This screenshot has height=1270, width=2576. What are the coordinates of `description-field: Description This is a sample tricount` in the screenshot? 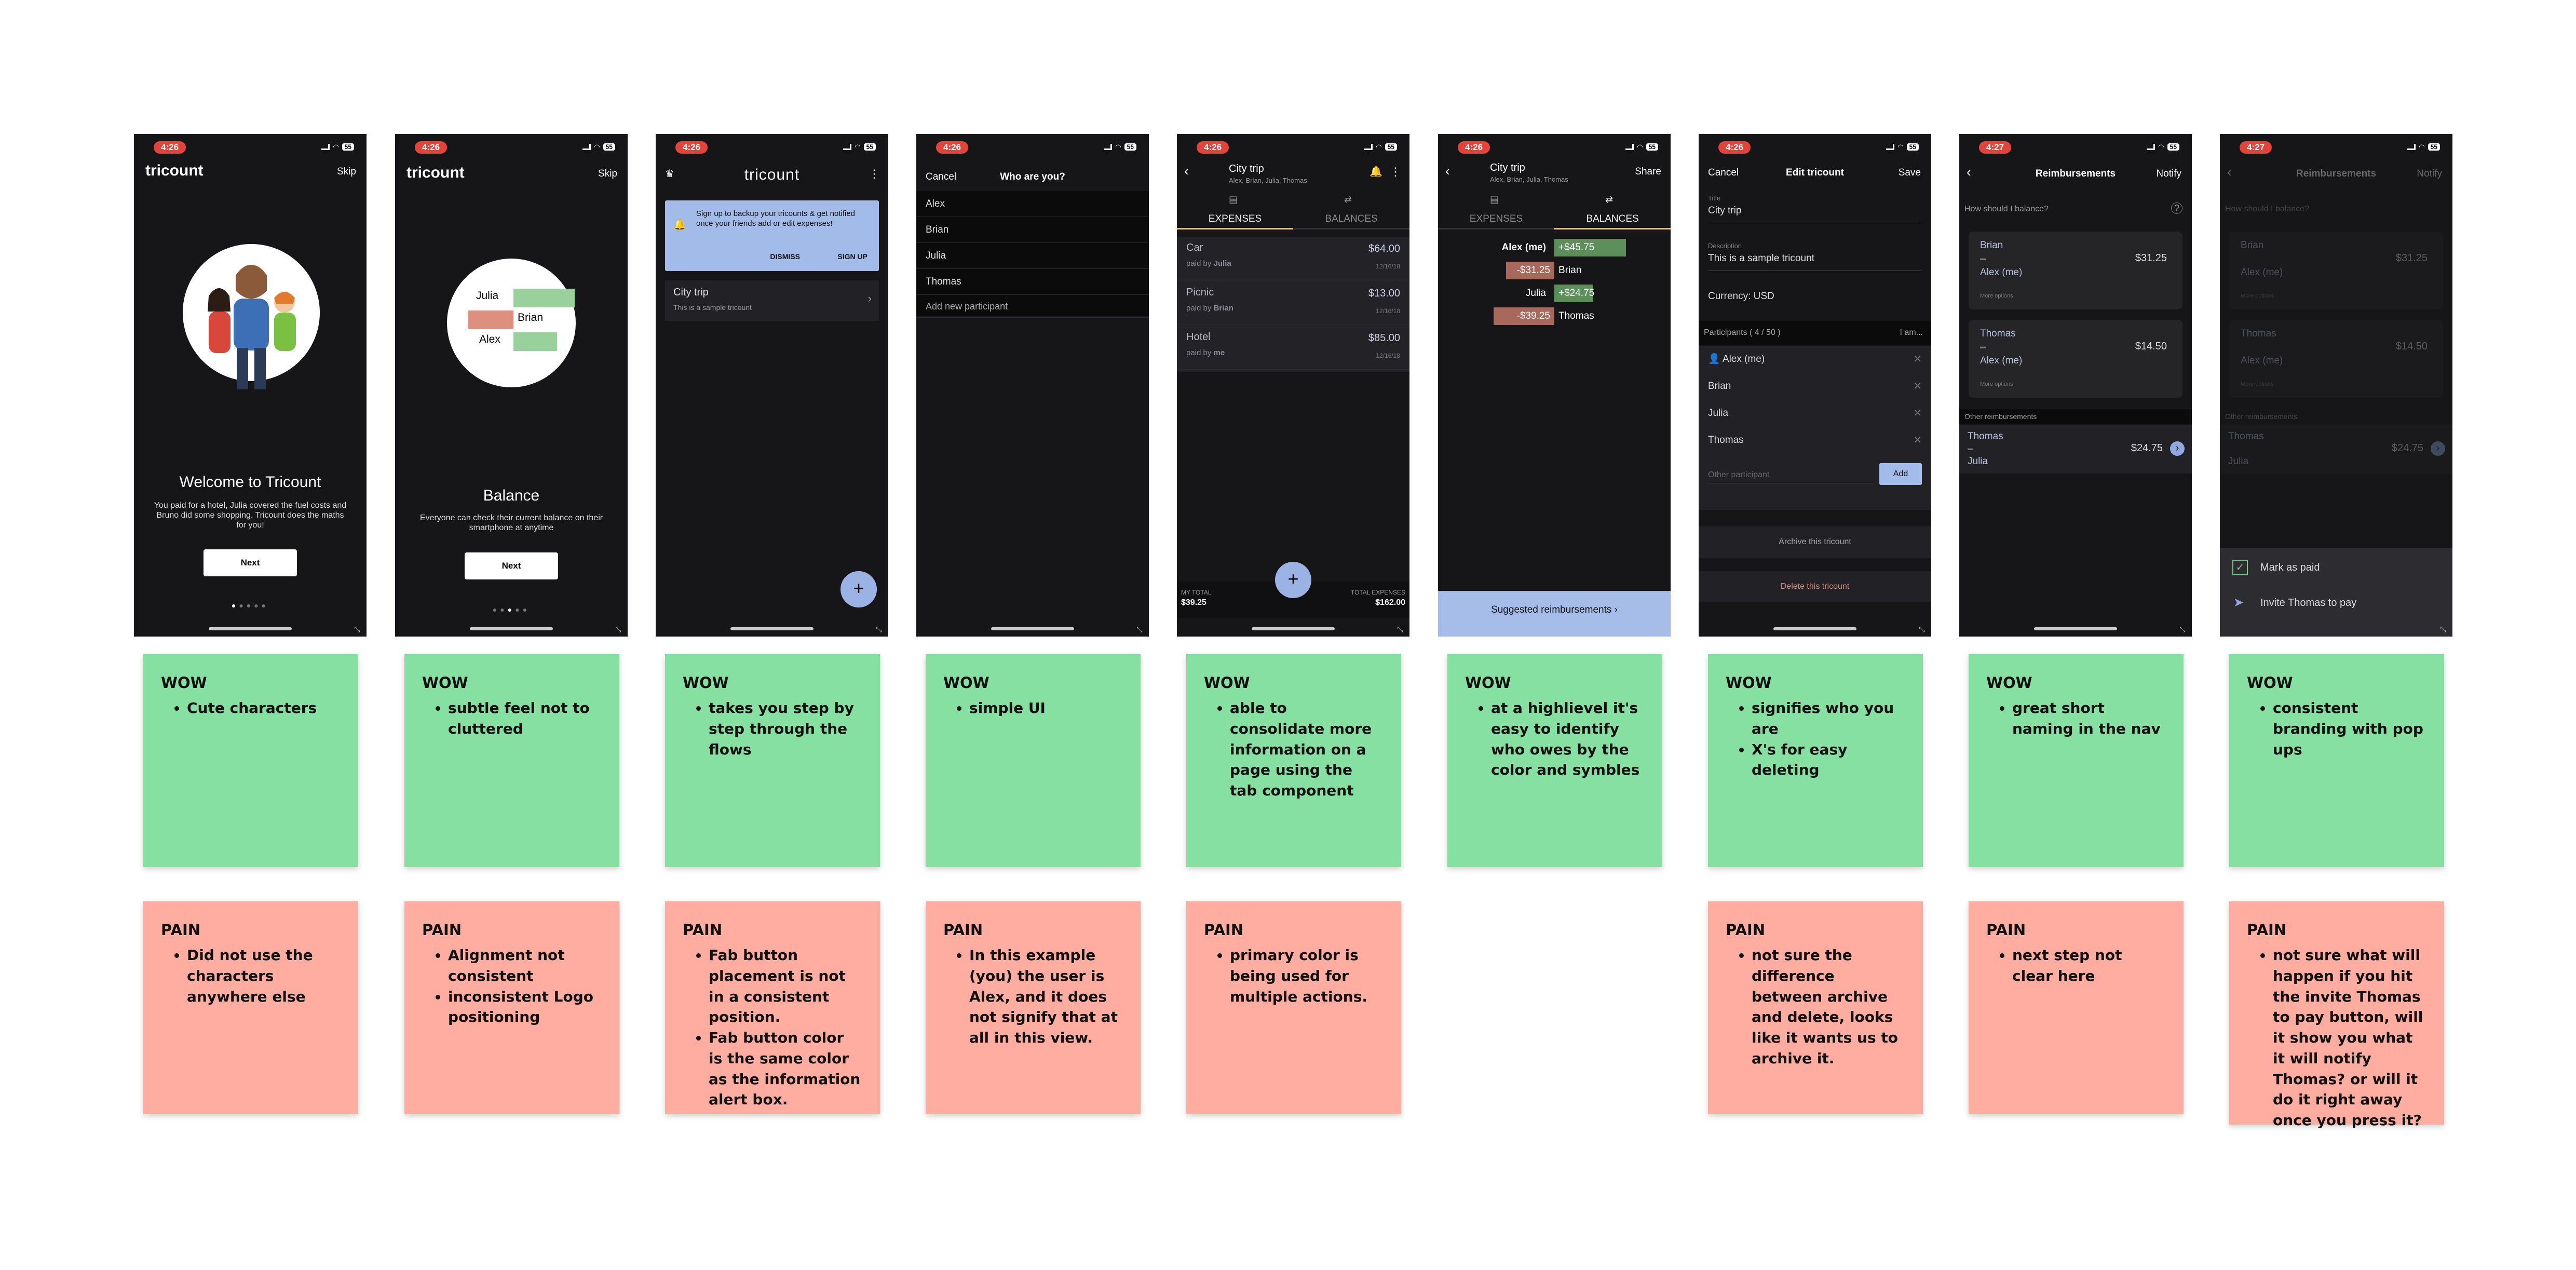 It's located at (1815, 256).